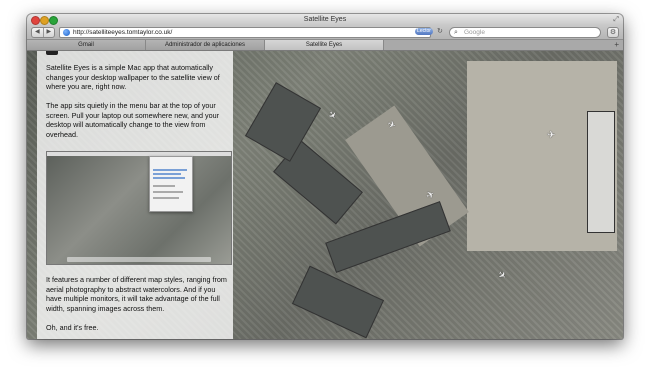 This screenshot has height=373, width=650. Describe the element at coordinates (72, 327) in the screenshot. I see `free-paragraph: Oh, and it's free.` at that location.